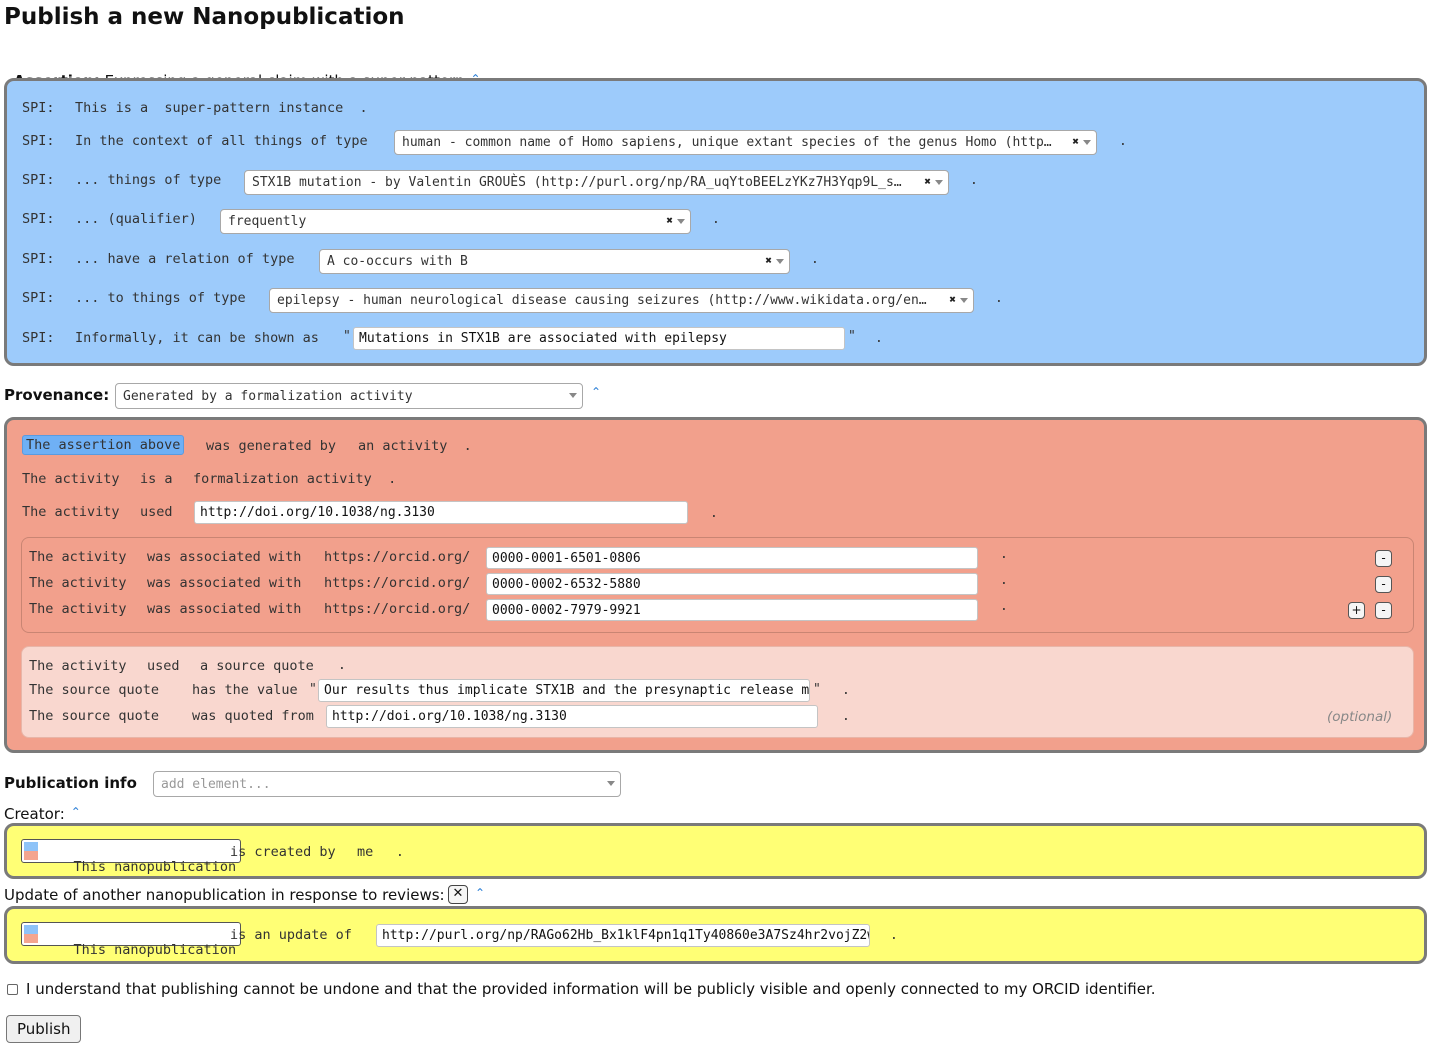 This screenshot has height=1049, width=1441. I want to click on orcid-input: 0000-0002-6532-5880, so click(732, 584).